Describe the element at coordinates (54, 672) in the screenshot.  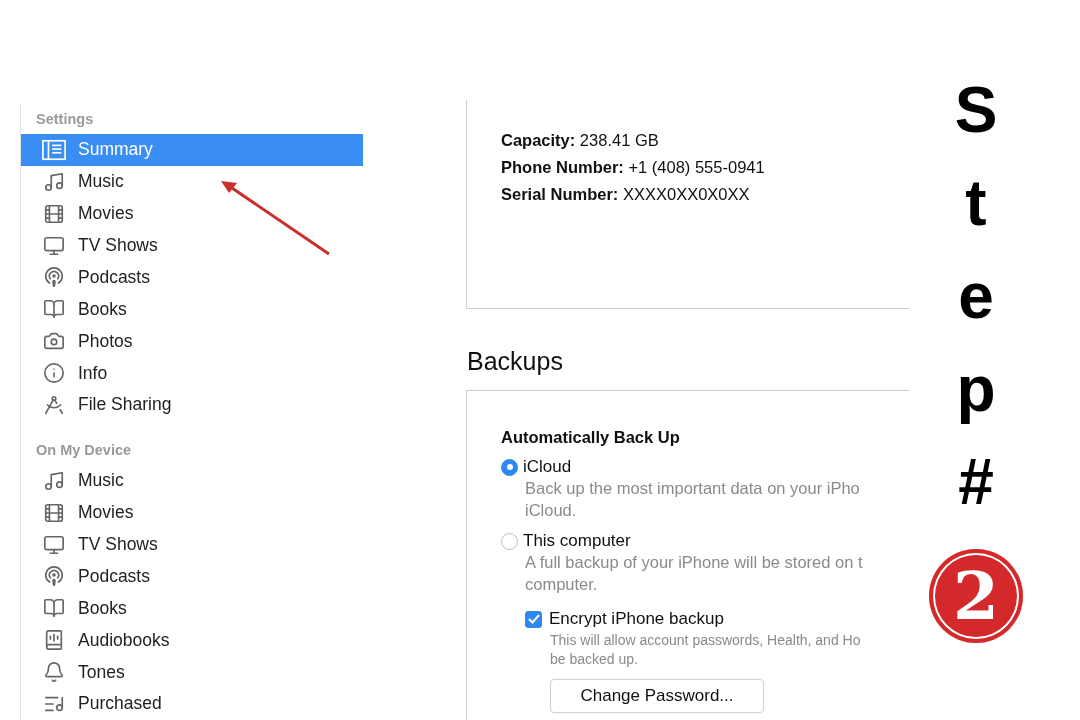
I see `bell-icon` at that location.